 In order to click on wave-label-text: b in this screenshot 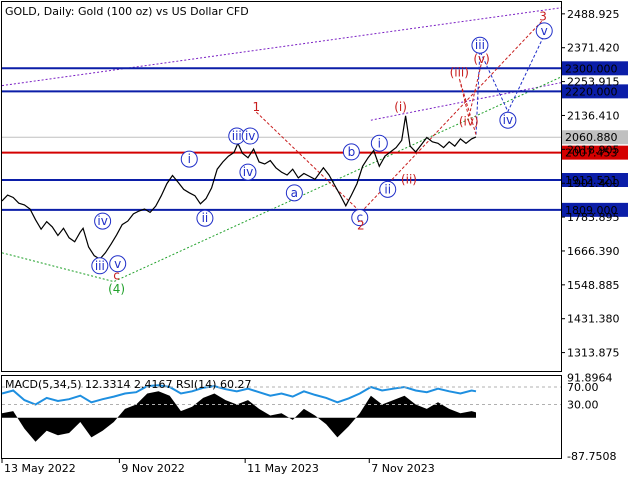, I will do `click(352, 152)`.